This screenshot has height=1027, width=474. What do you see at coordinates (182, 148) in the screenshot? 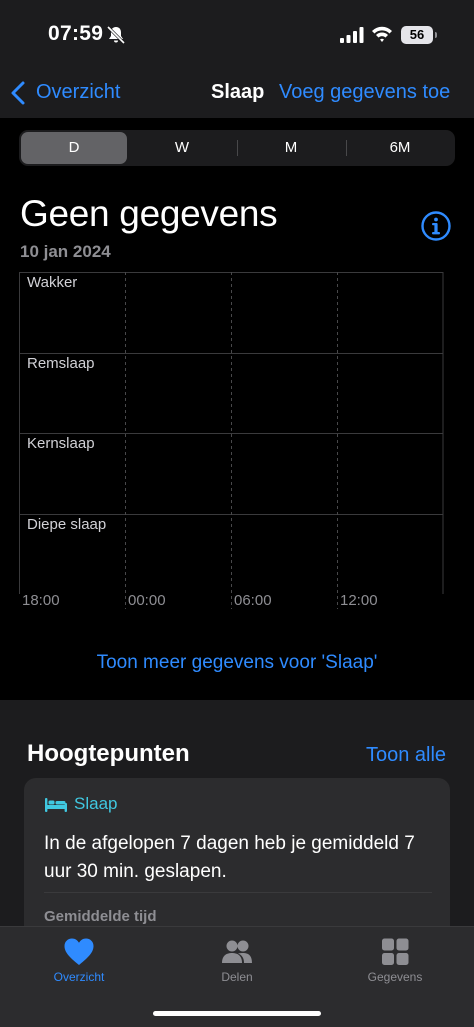
I see `segment-week: W` at bounding box center [182, 148].